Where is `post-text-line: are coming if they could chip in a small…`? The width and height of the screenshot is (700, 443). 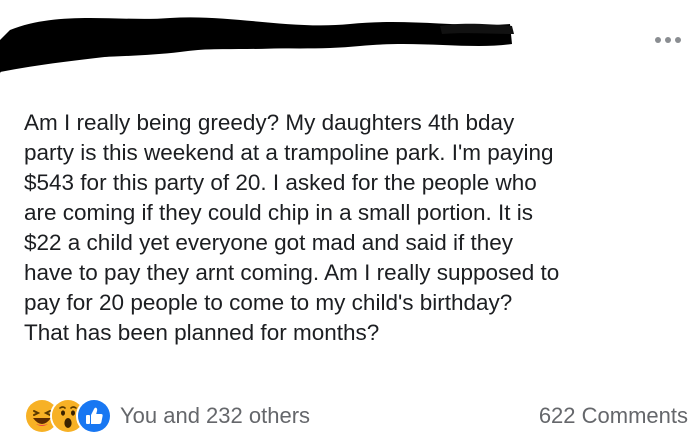 post-text-line: are coming if they could chip in a small… is located at coordinates (278, 212).